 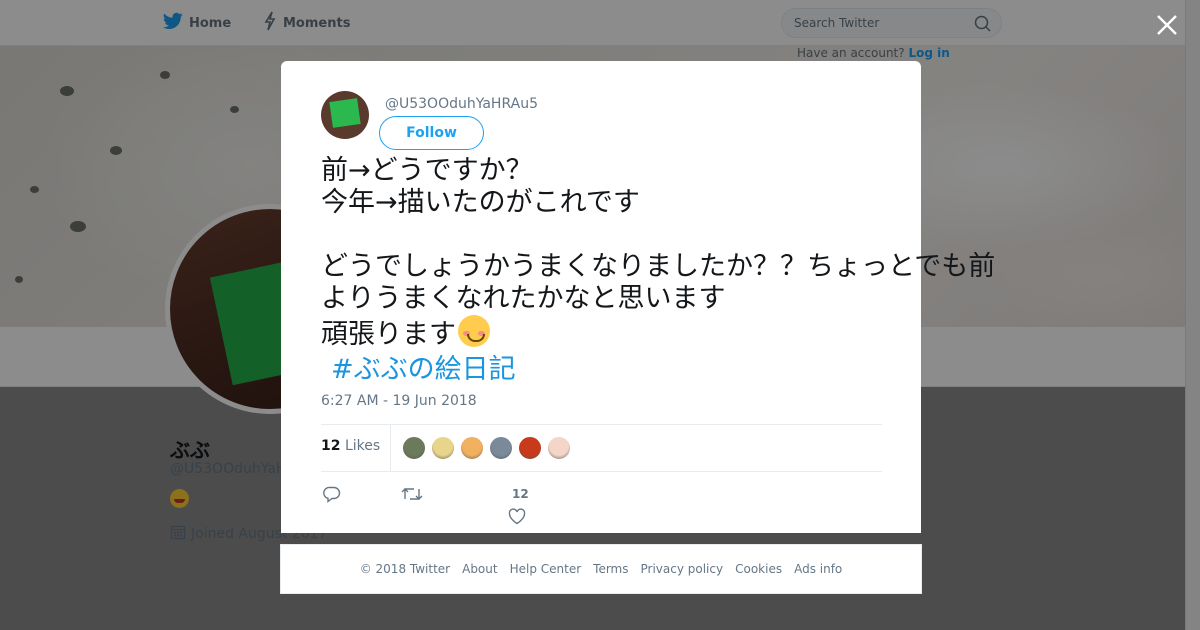 I want to click on hashtag-link: #ぶぶの絵日記, so click(x=423, y=366).